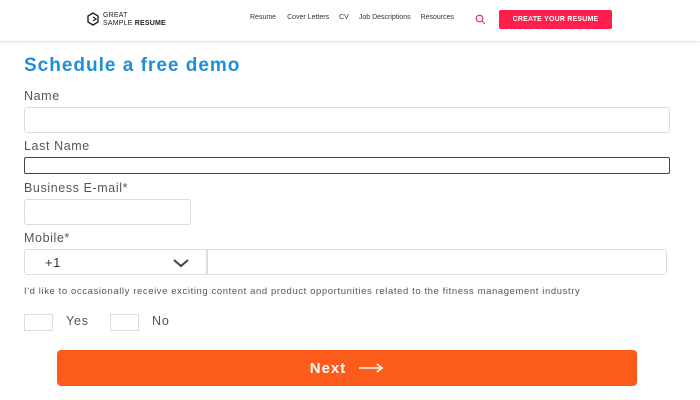  I want to click on name-label: Name, so click(42, 96).